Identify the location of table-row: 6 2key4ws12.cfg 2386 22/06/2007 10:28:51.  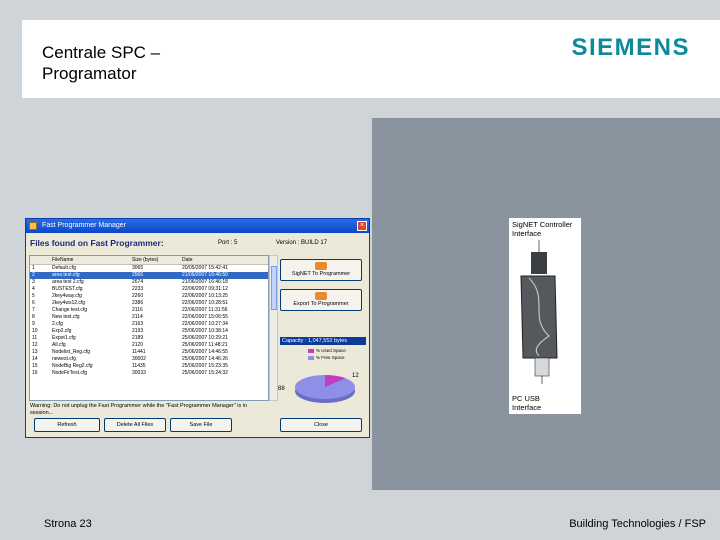
(149, 303).